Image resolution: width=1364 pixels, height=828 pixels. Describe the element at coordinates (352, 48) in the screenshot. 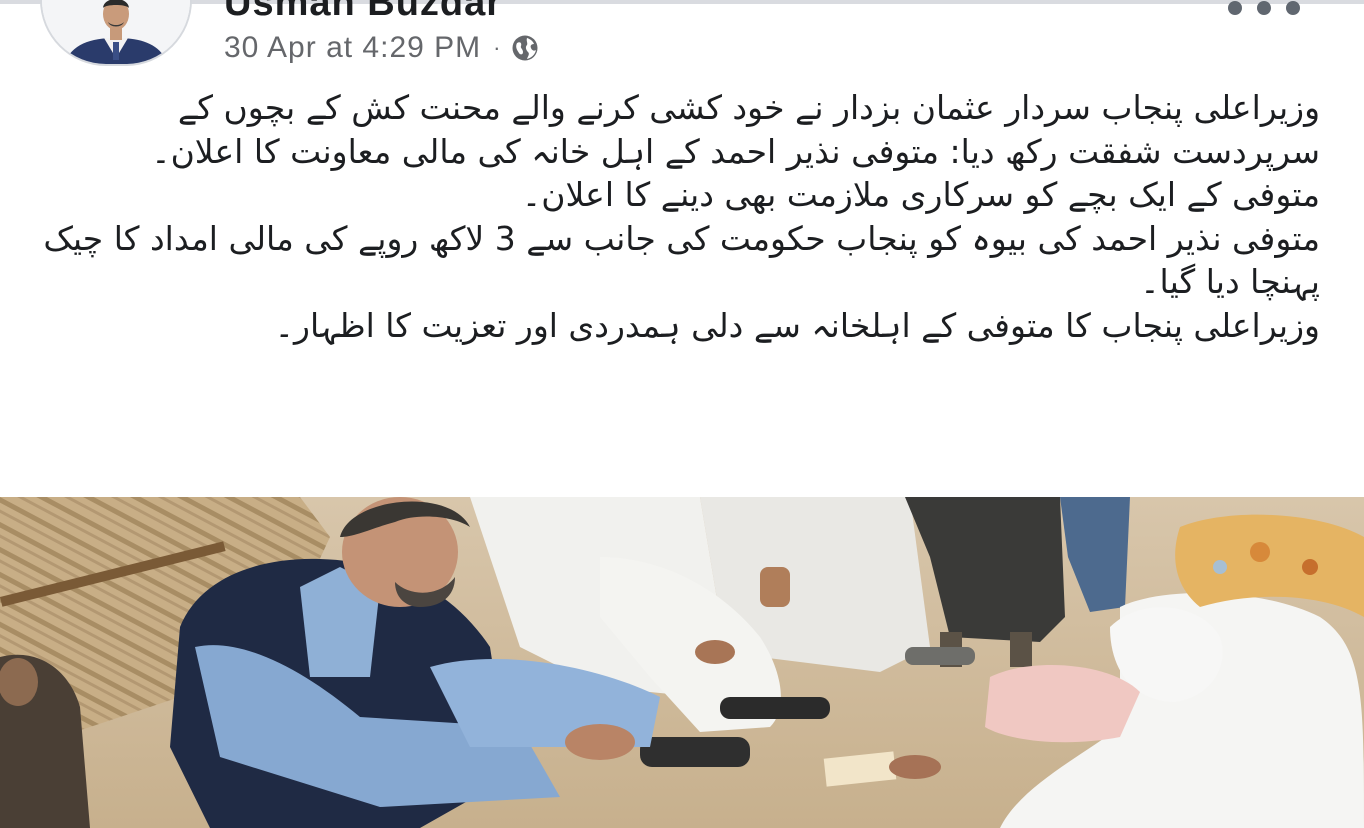

I see `post-timestamp: 30 Apr at 4:29 PM` at that location.